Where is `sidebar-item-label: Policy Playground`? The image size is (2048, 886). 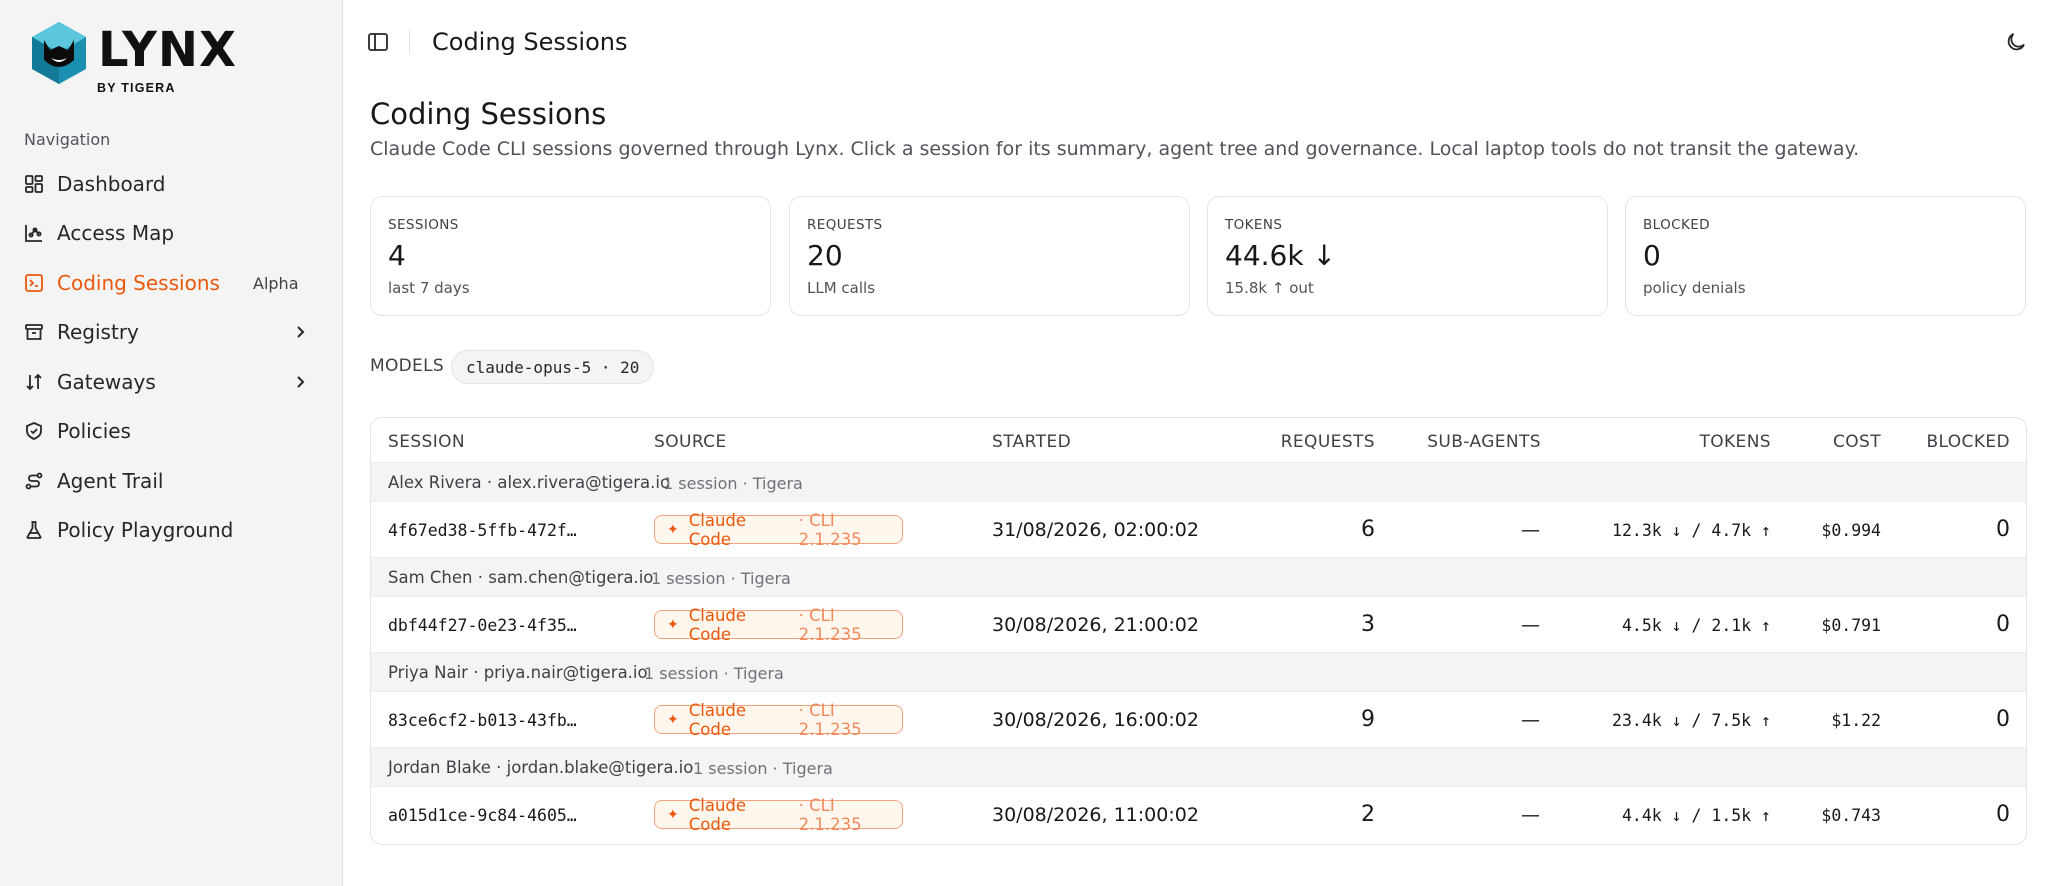 sidebar-item-label: Policy Playground is located at coordinates (145, 530).